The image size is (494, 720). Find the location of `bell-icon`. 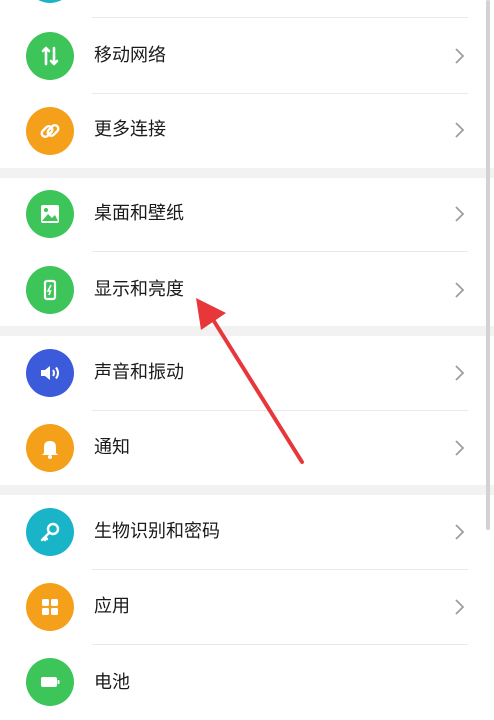

bell-icon is located at coordinates (50, 448).